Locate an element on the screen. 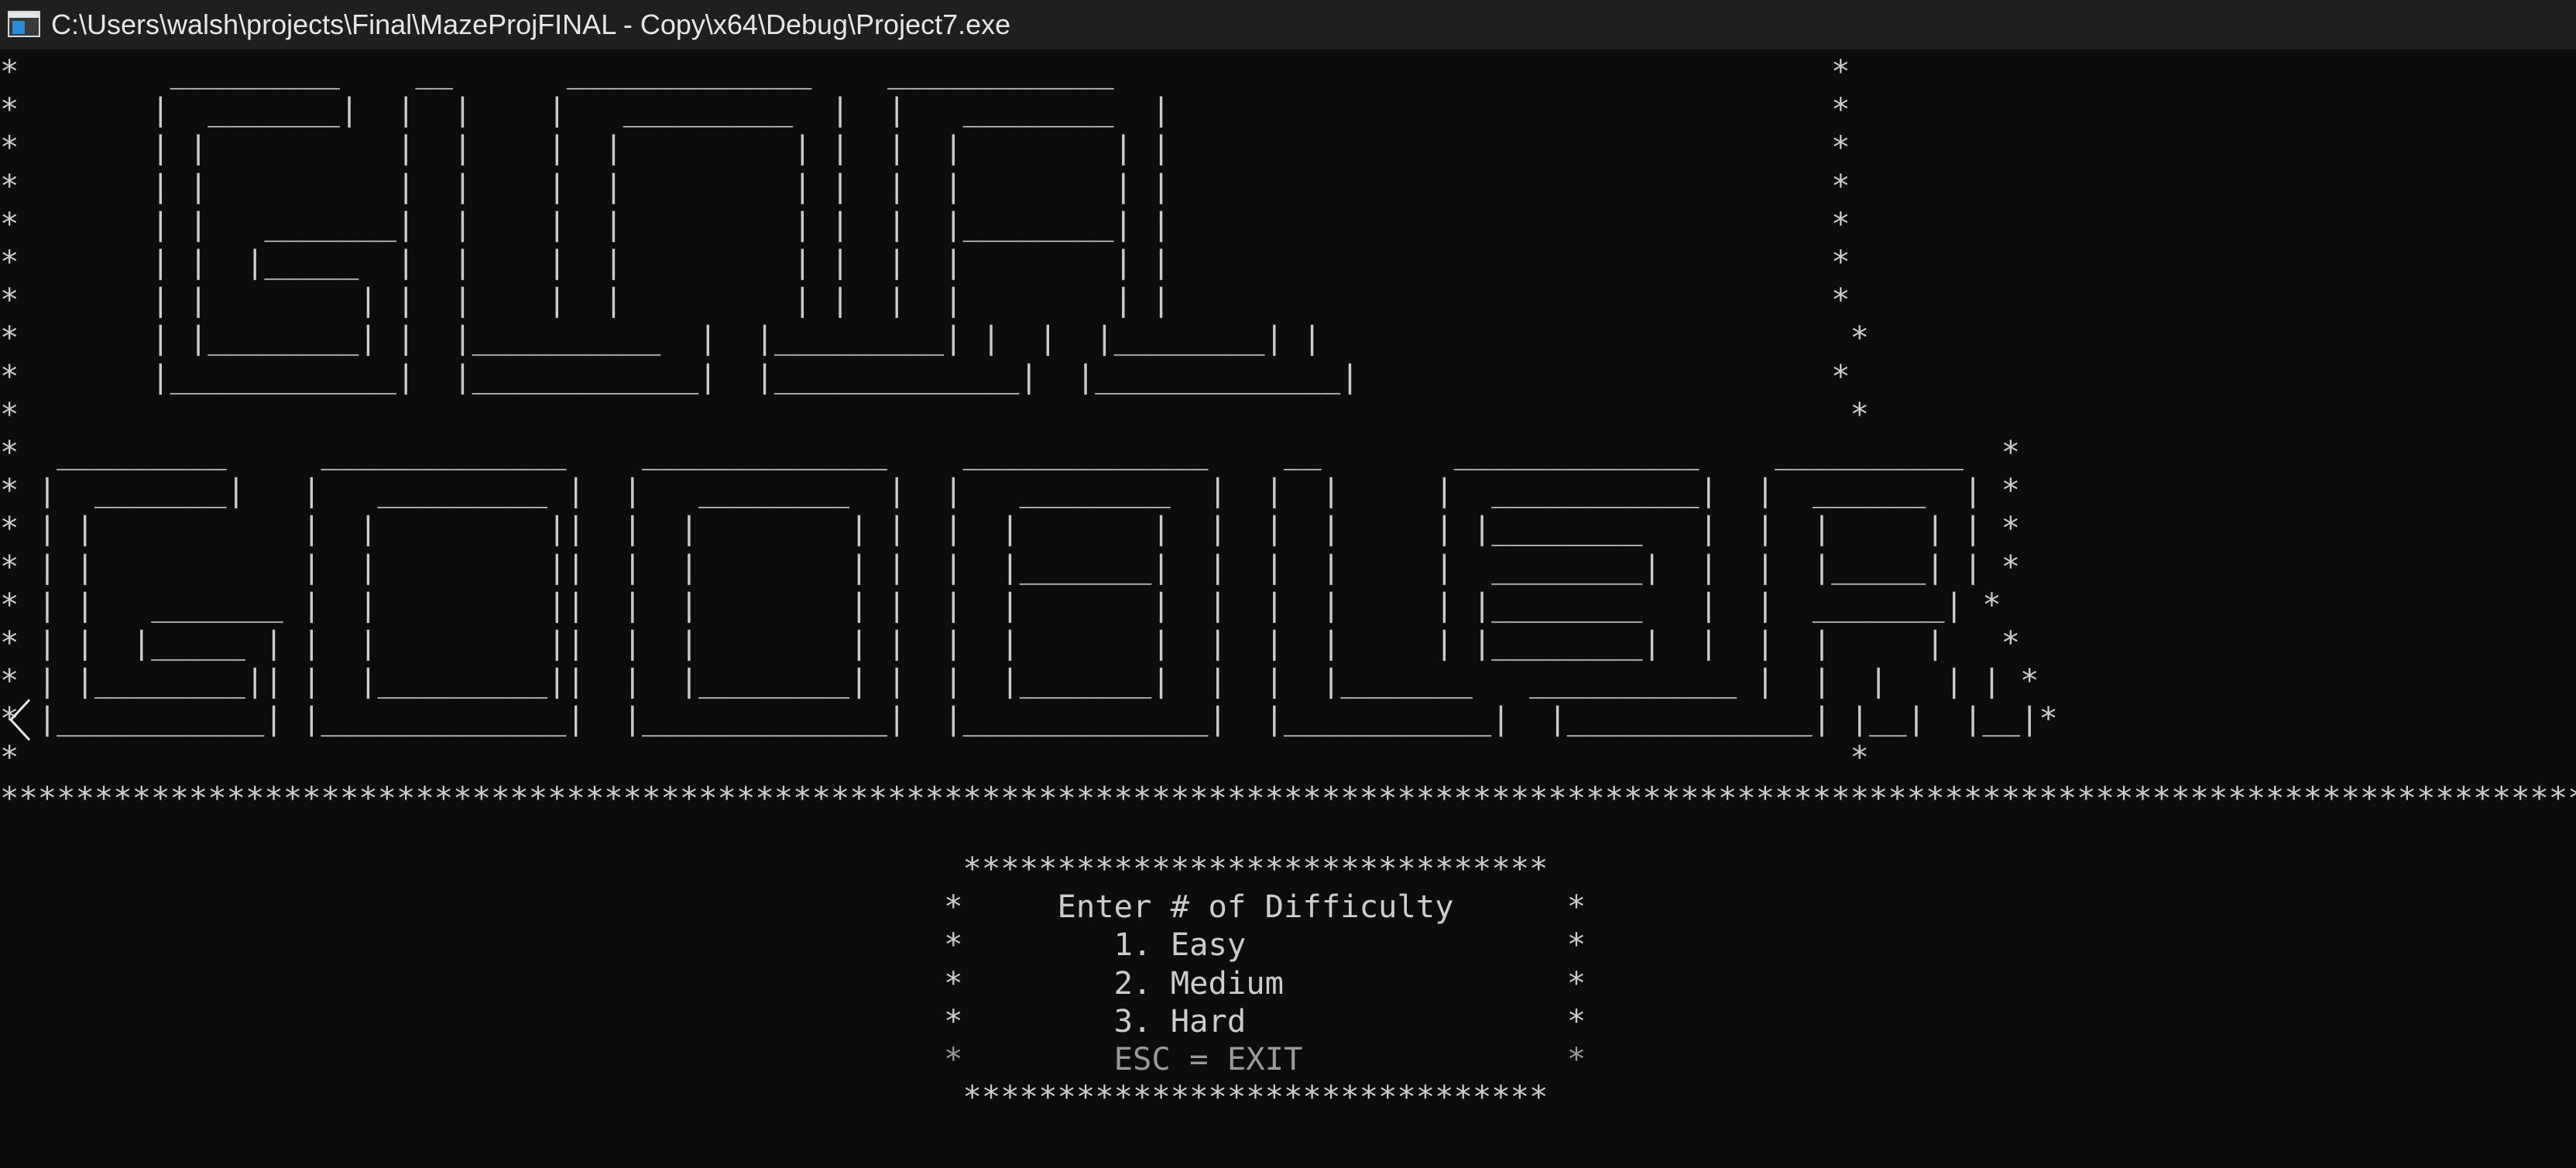 The width and height of the screenshot is (2576, 1168). menu-heading: * Enter # of Difficulty * is located at coordinates (793, 907).